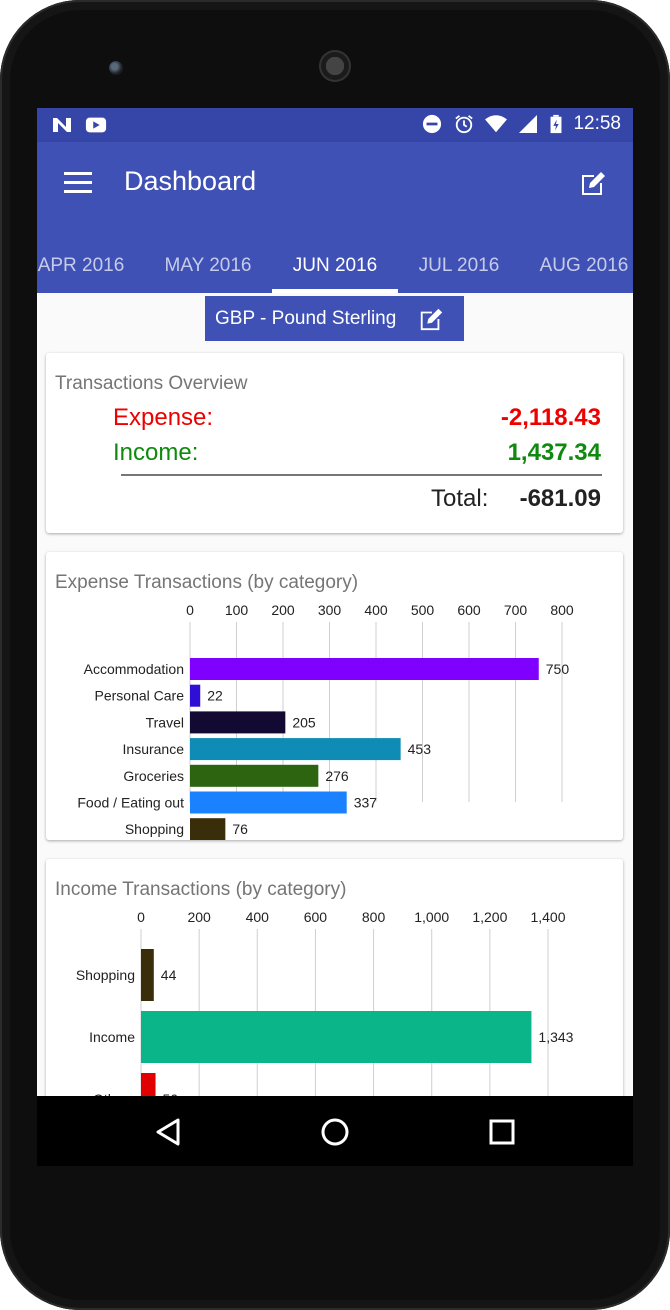  I want to click on total-divider, so click(361, 475).